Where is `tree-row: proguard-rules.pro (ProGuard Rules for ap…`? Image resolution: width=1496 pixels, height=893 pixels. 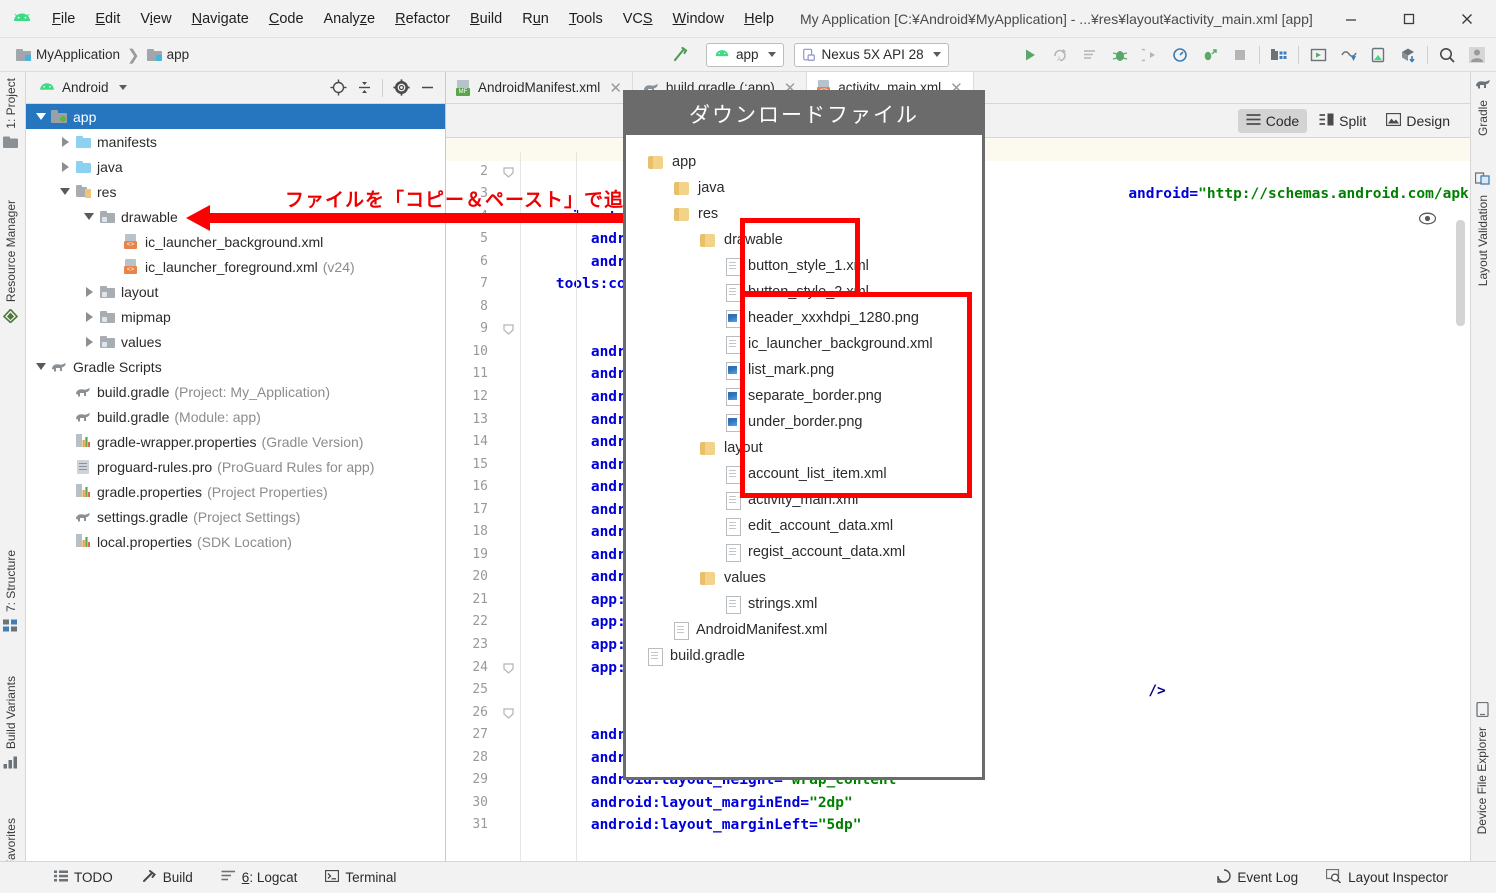 tree-row: proguard-rules.pro (ProGuard Rules for ap… is located at coordinates (235, 466).